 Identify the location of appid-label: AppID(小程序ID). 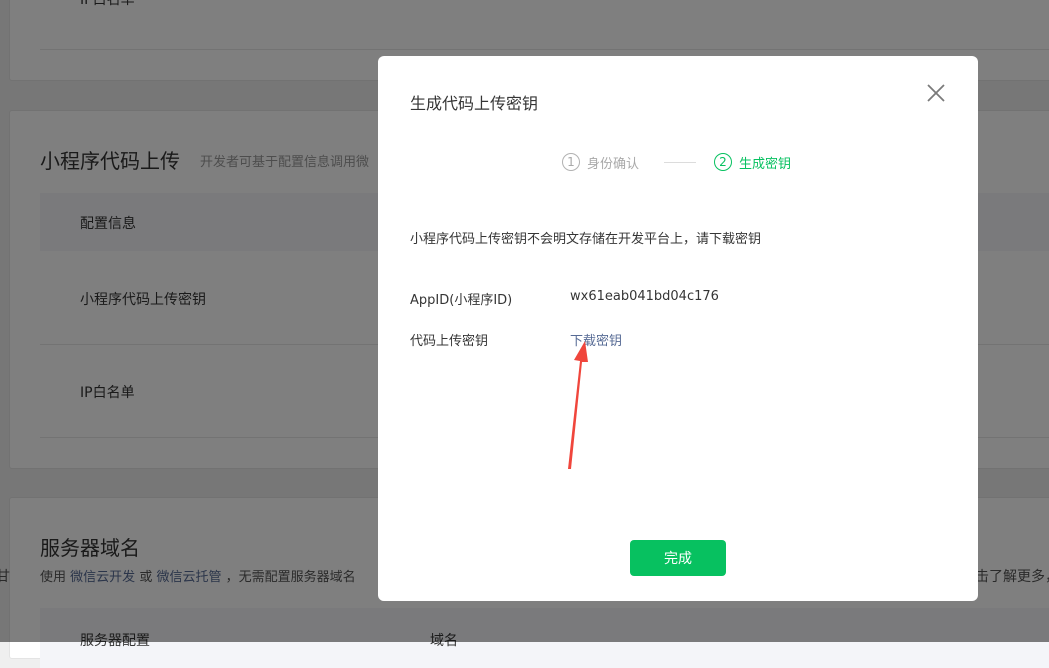
(461, 300).